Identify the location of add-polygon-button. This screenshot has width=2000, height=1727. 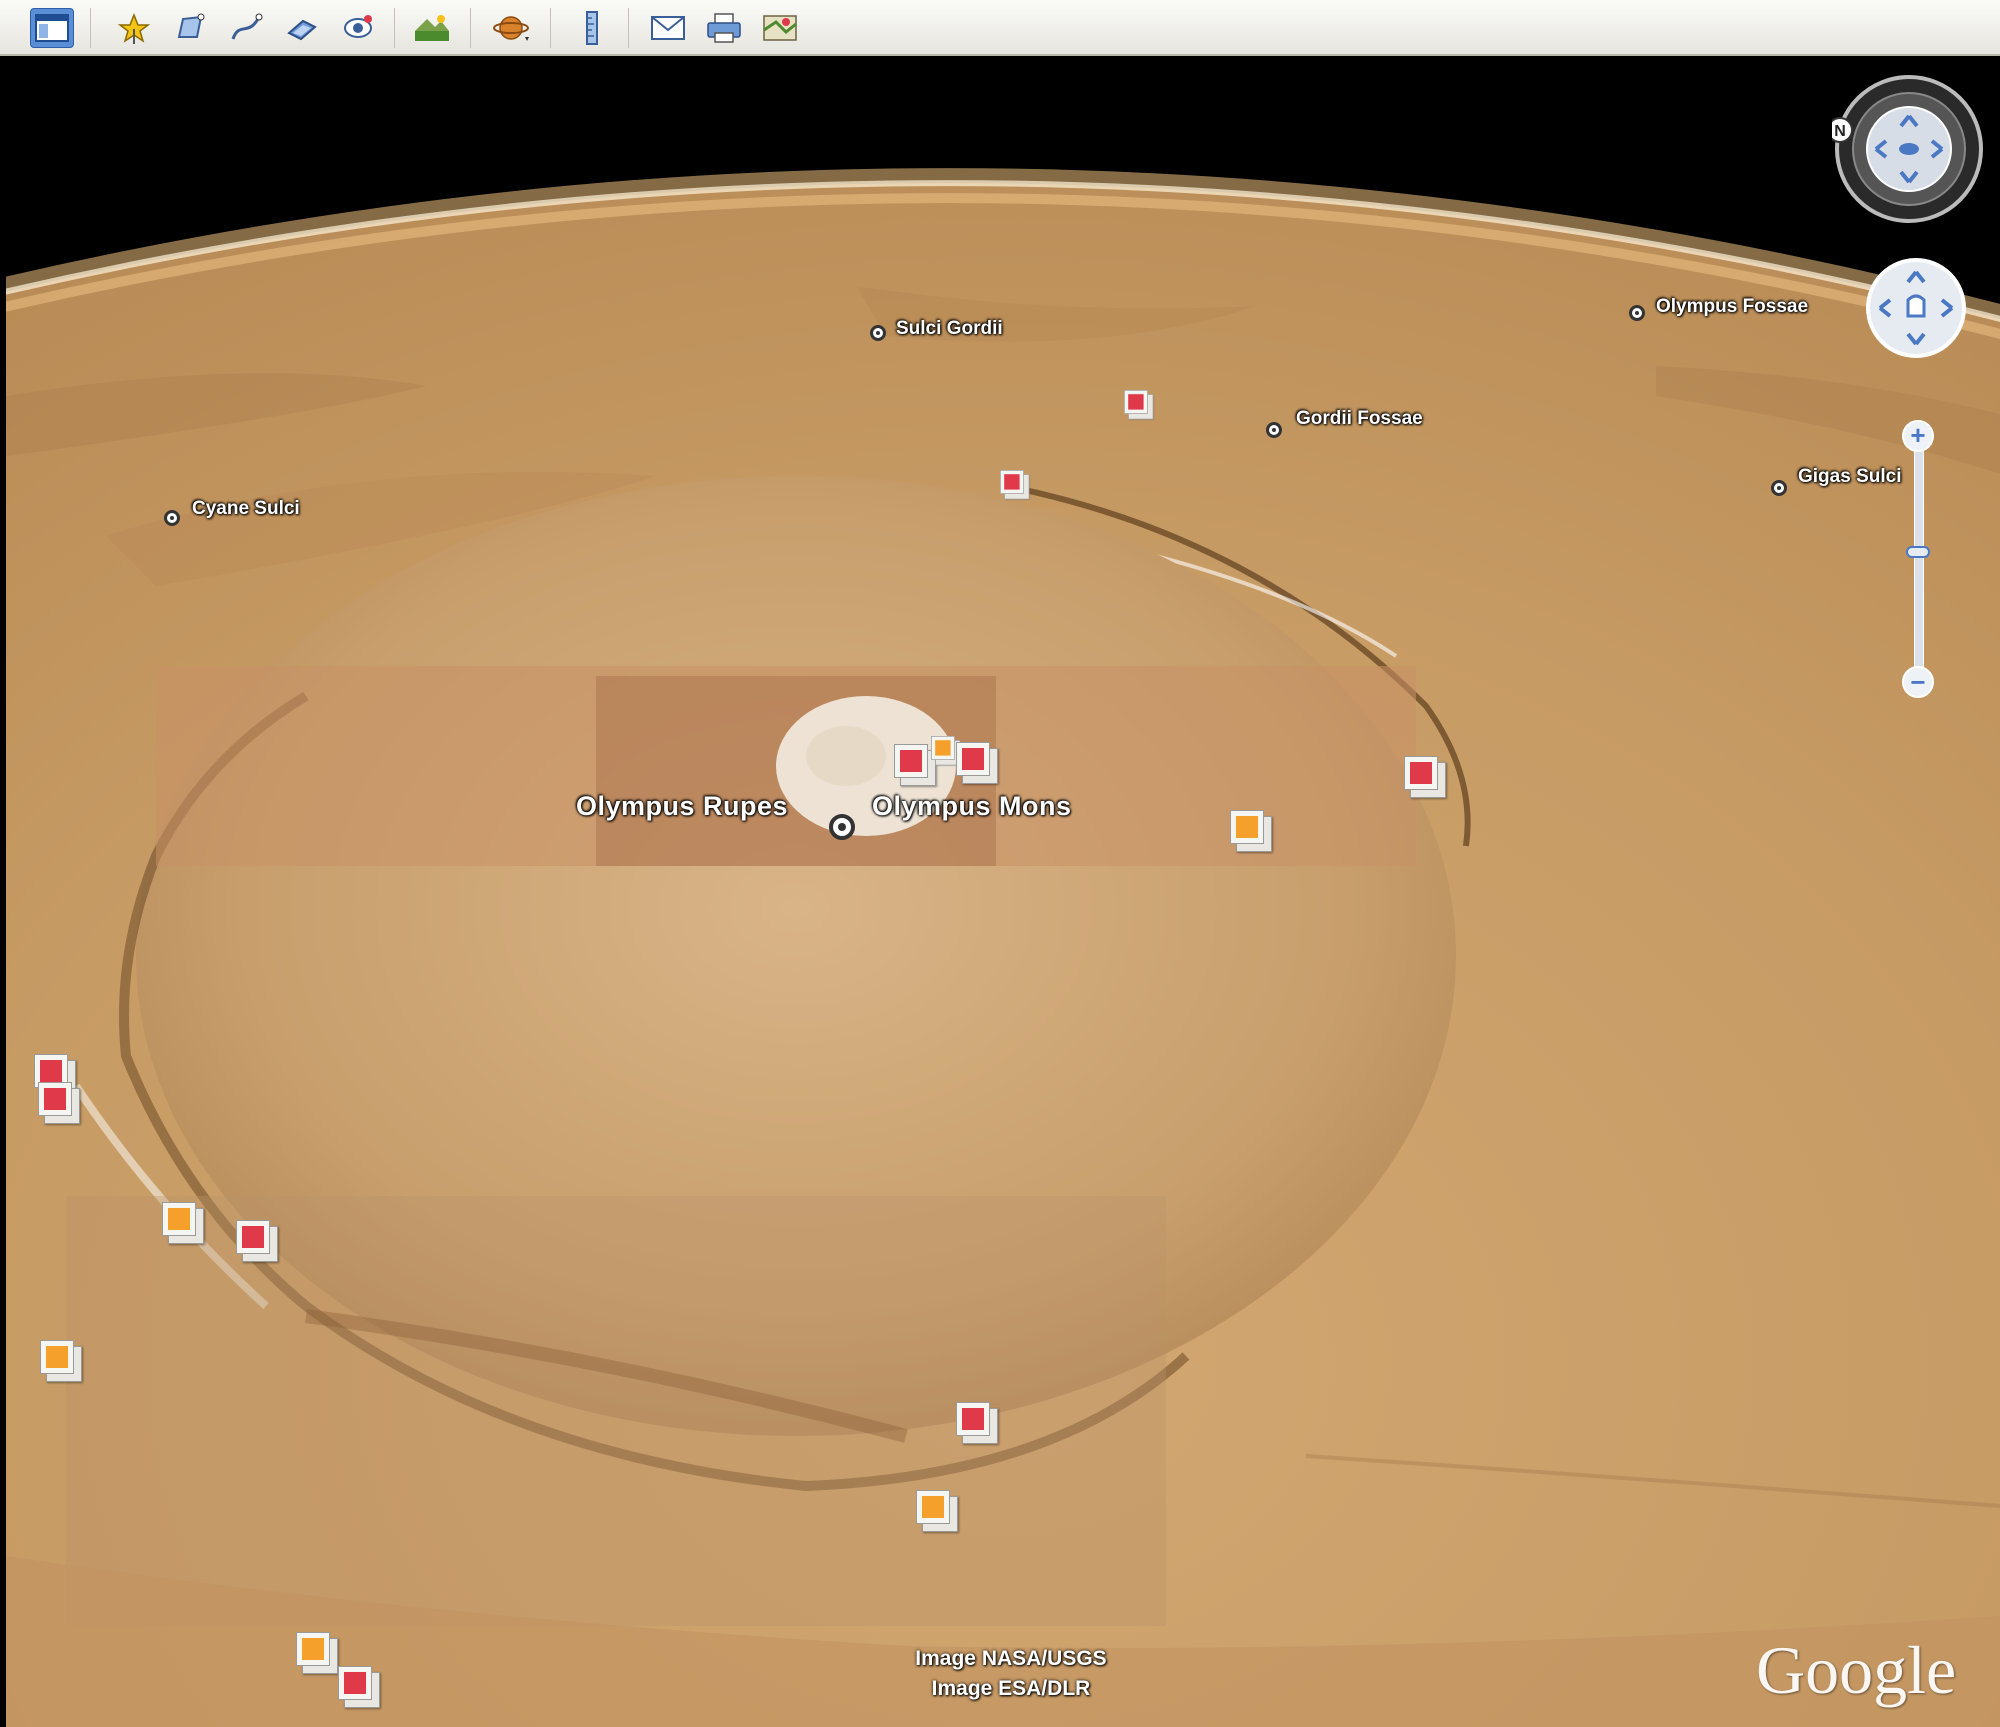
(190, 28).